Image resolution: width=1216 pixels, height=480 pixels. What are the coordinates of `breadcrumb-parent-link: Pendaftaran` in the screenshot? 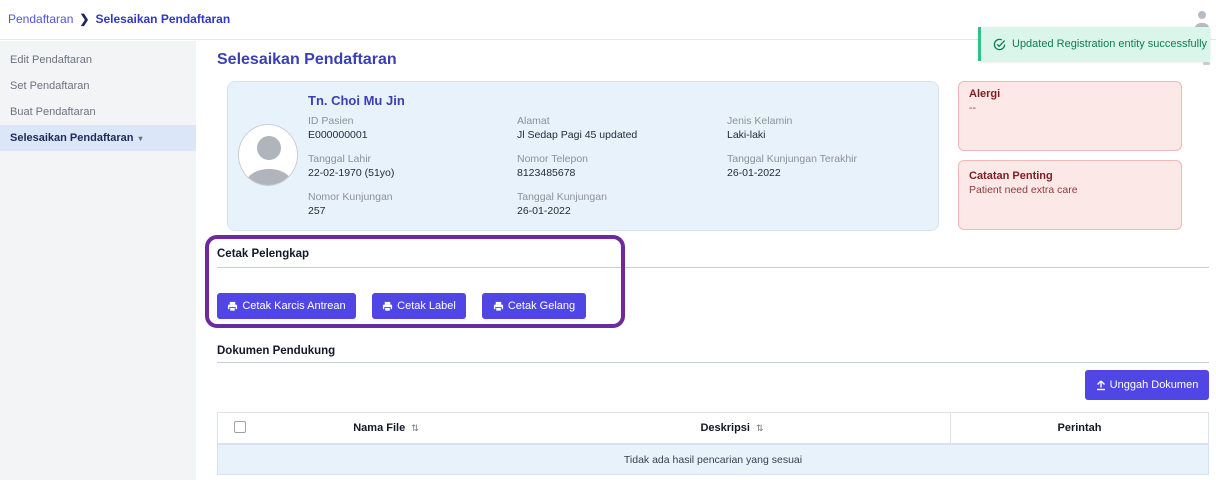 It's located at (40, 19).